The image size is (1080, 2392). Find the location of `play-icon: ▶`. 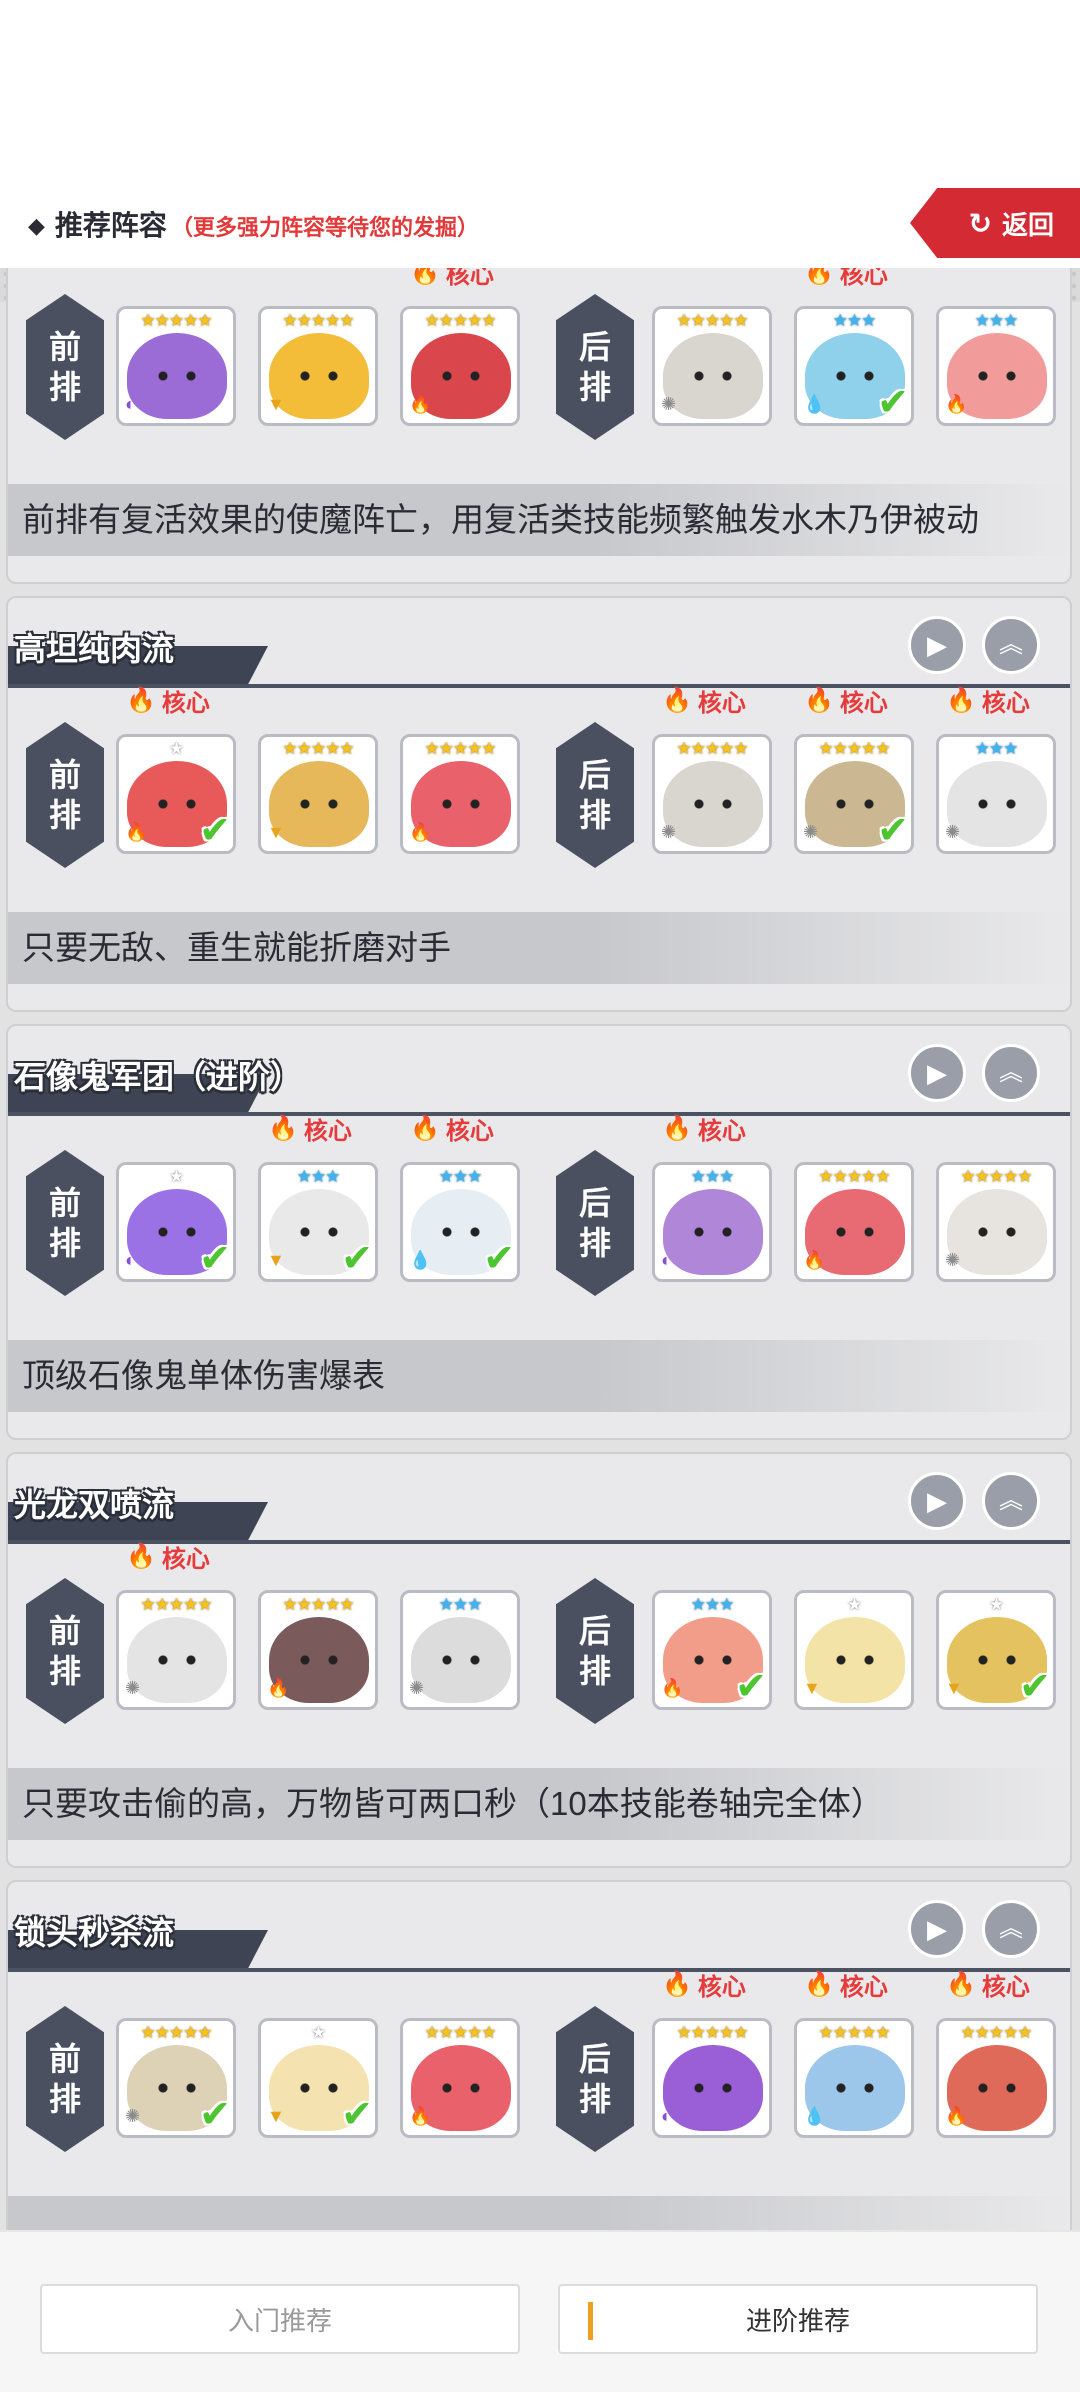

play-icon: ▶ is located at coordinates (937, 1500).